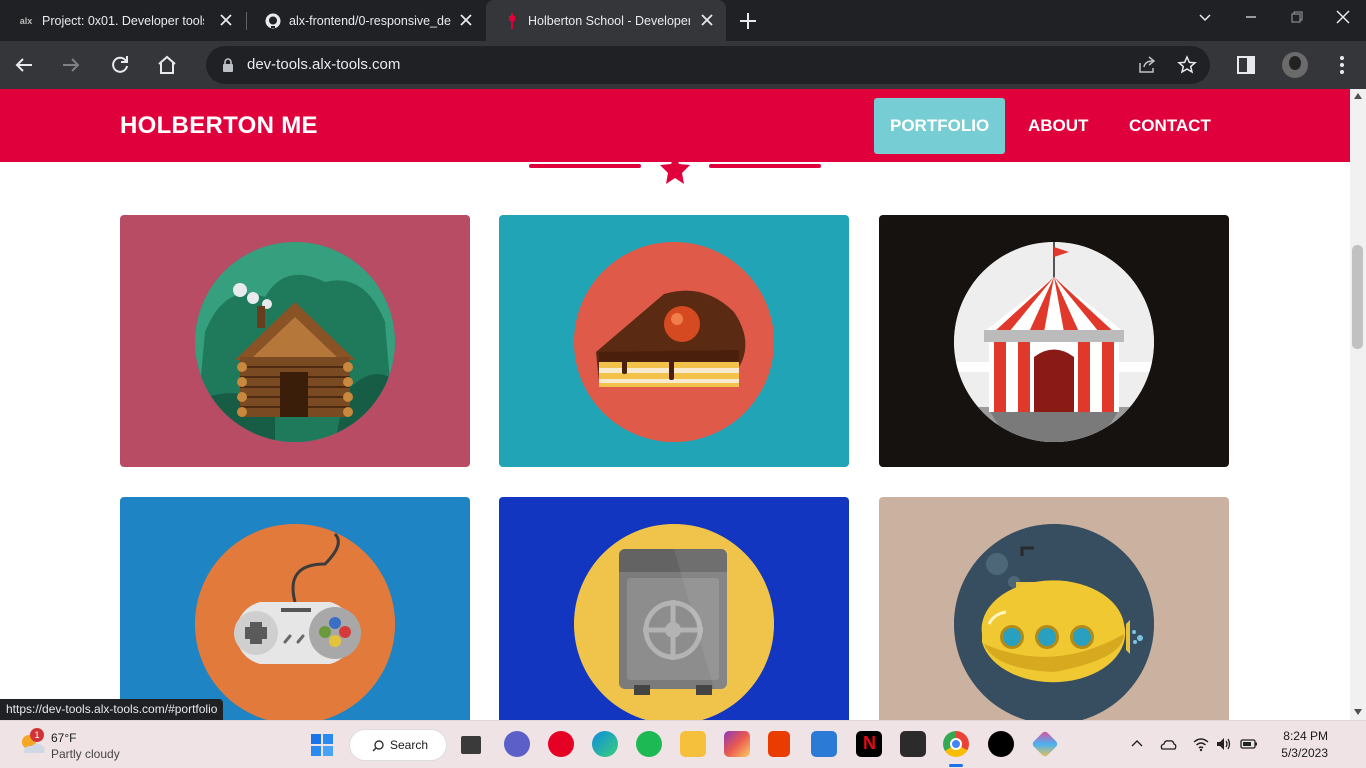 This screenshot has height=768, width=1366. I want to click on scroll-up-arrow-icon, so click(1358, 96).